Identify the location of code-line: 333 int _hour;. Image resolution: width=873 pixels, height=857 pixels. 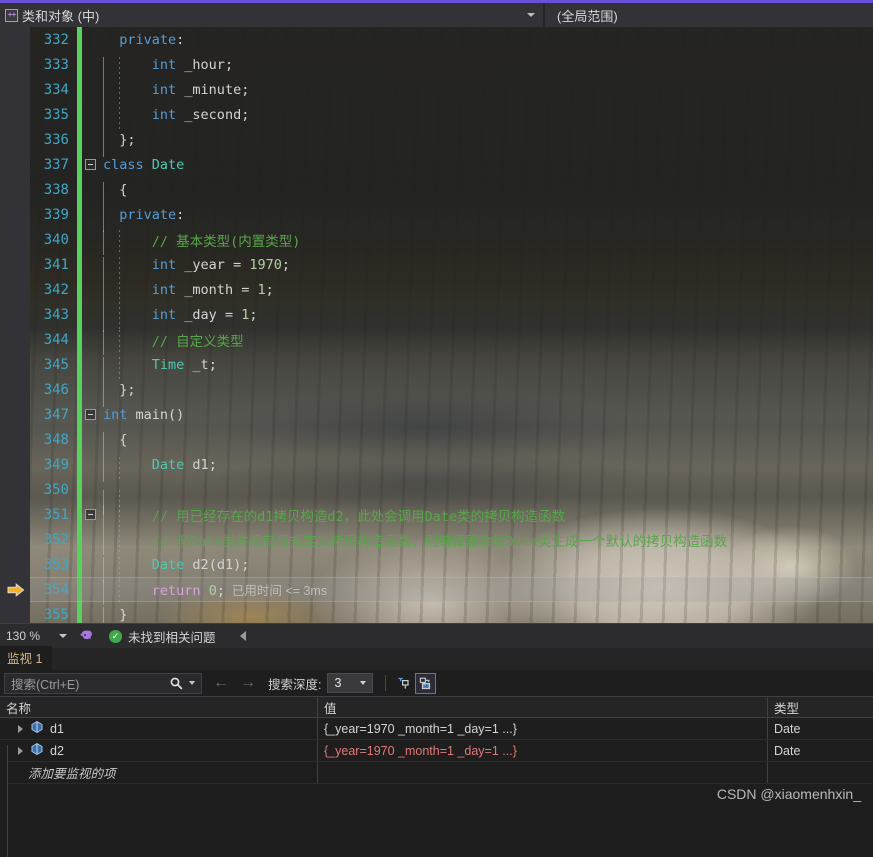
(451, 67).